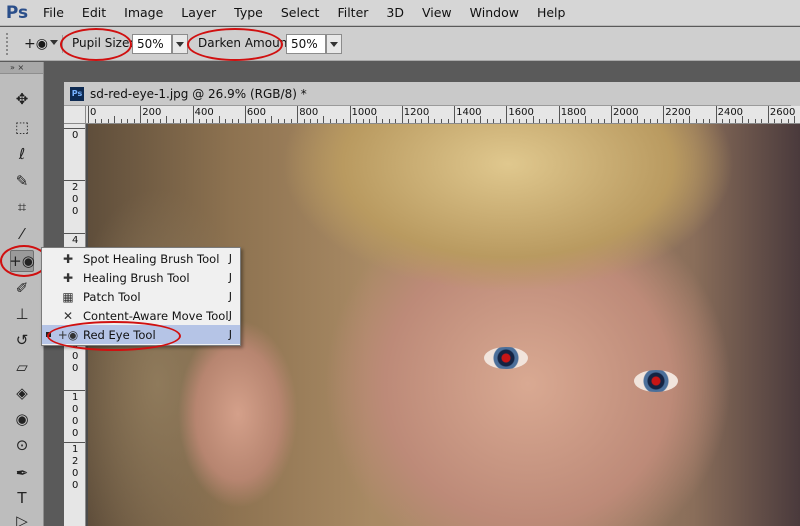 This screenshot has height=526, width=800. What do you see at coordinates (75, 240) in the screenshot?
I see `ruler-label-digit: 4` at bounding box center [75, 240].